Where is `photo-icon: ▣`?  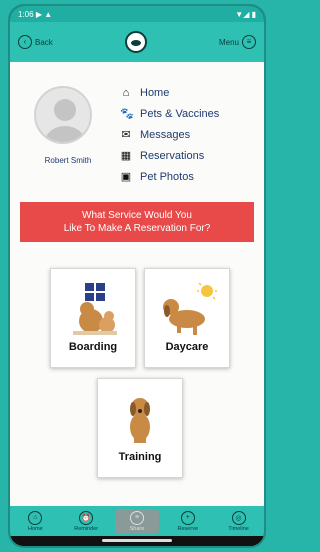 photo-icon: ▣ is located at coordinates (126, 177).